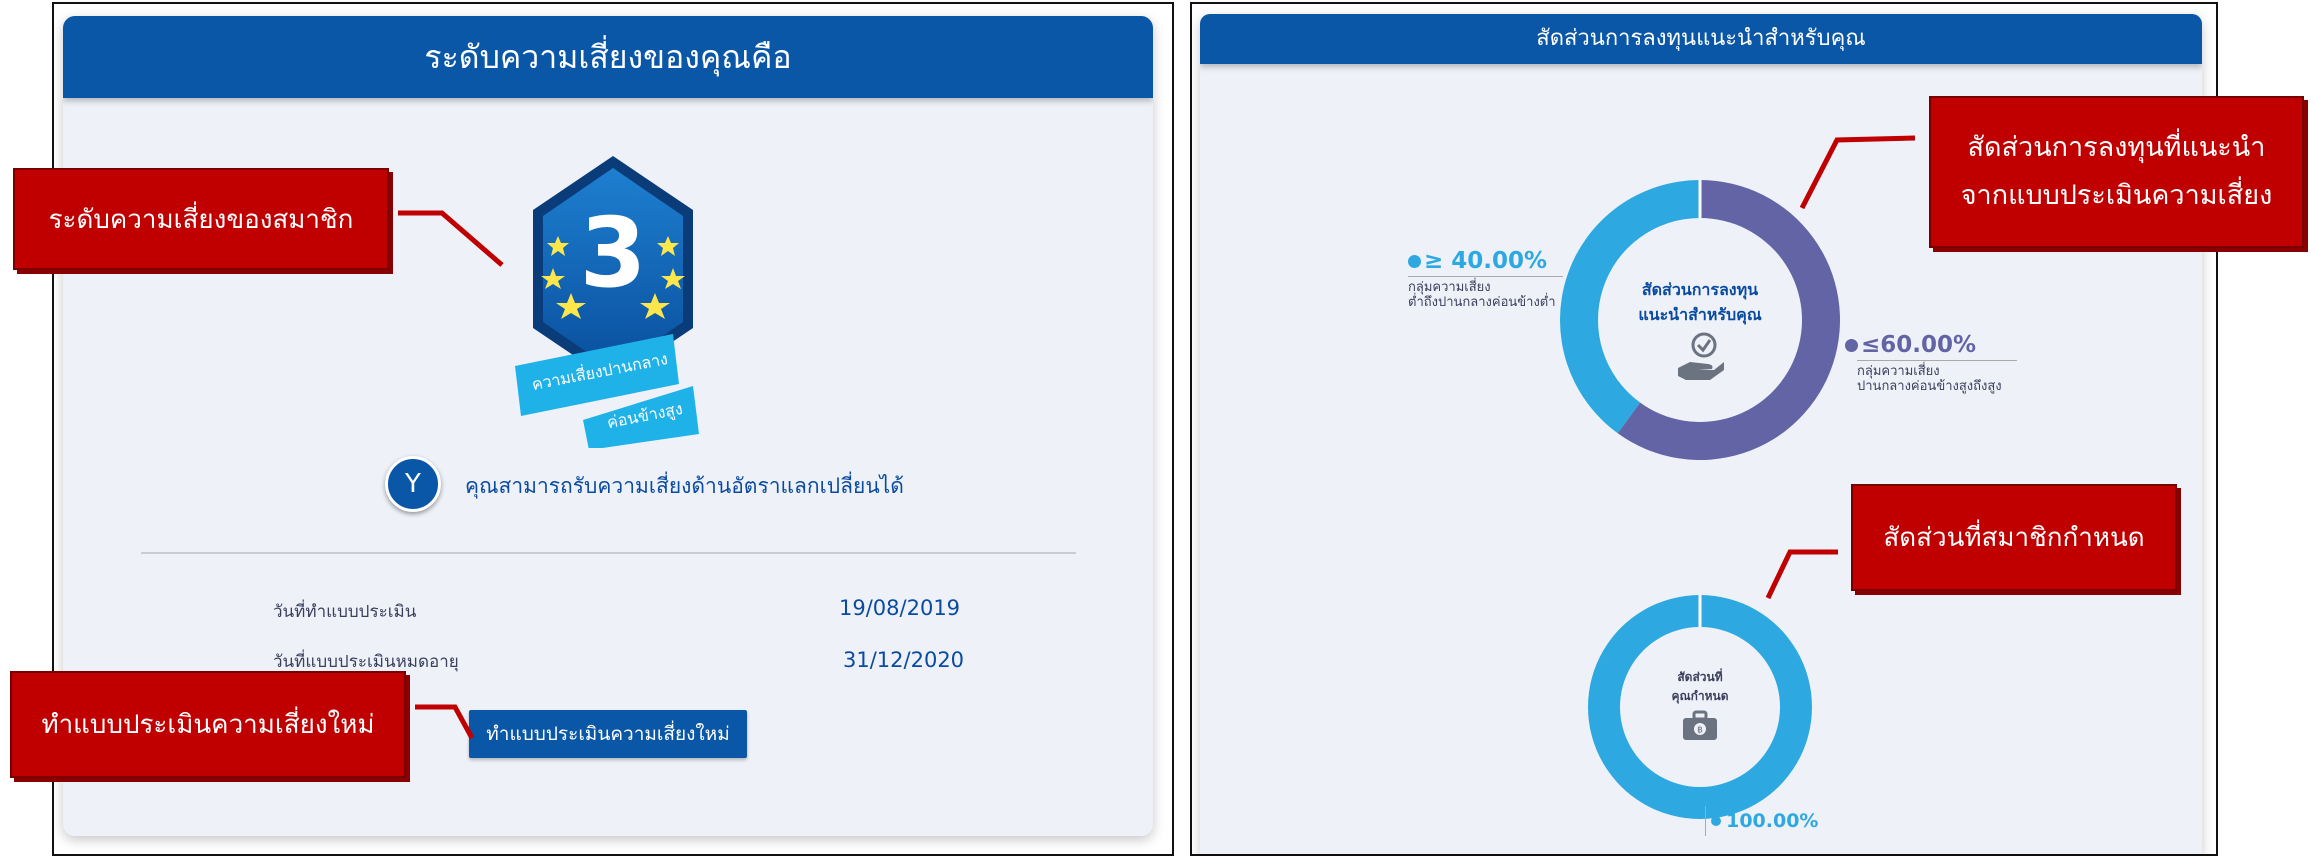 The height and width of the screenshot is (856, 2315). Describe the element at coordinates (1414, 261) in the screenshot. I see `legend-dot-light-blue` at that location.